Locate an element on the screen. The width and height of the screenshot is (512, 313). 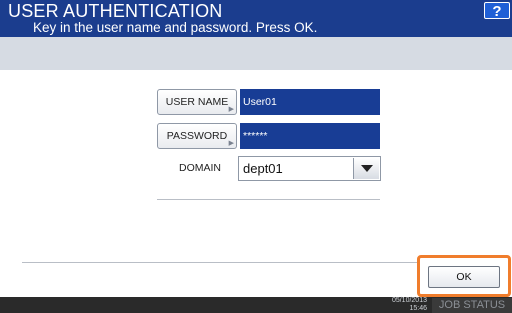
date-text: 05/10/2013 is located at coordinates (409, 300).